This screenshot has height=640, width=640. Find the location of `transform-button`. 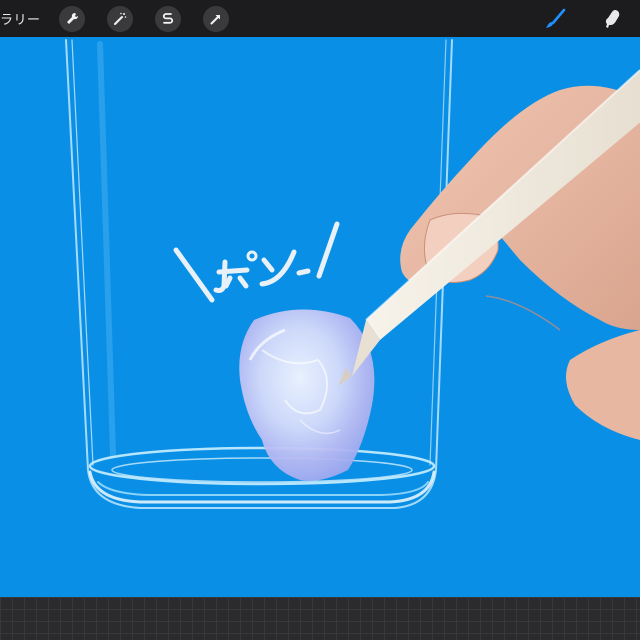

transform-button is located at coordinates (216, 19).